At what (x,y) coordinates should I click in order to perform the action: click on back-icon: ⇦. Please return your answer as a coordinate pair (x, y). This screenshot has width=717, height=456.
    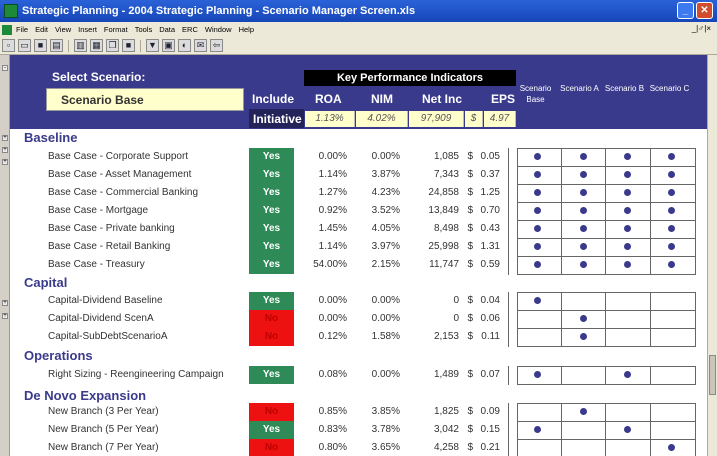
    Looking at the image, I should click on (216, 45).